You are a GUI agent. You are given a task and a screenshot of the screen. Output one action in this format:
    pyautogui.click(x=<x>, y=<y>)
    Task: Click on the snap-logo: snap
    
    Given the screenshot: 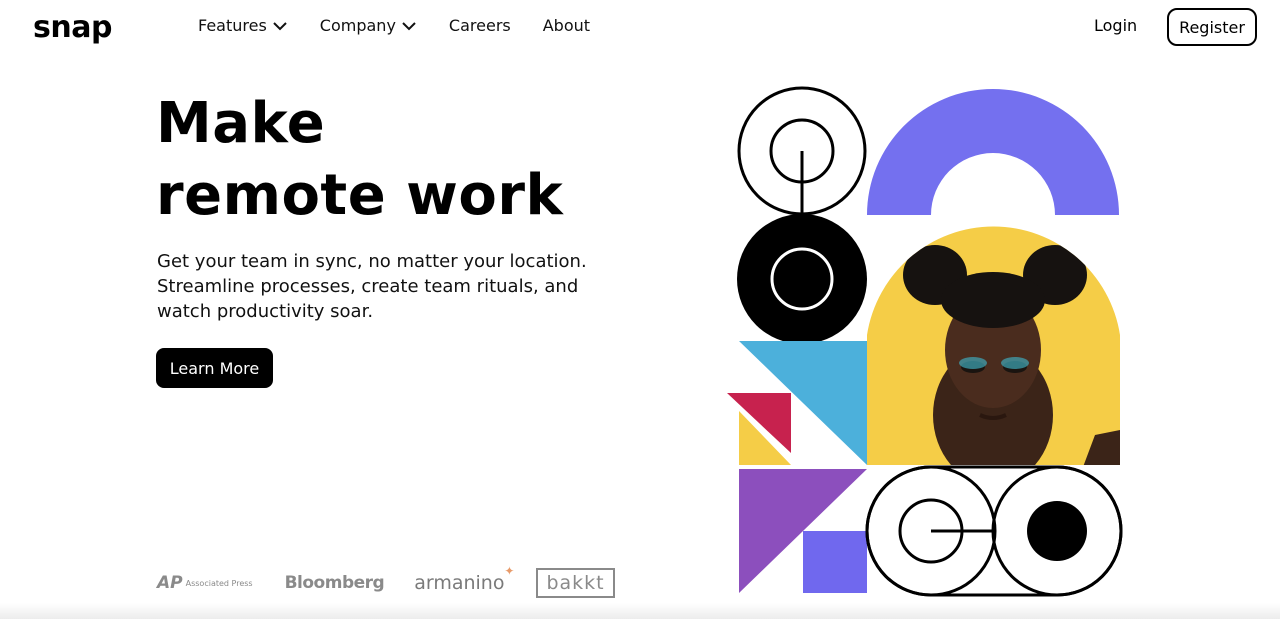 What is the action you would take?
    pyautogui.click(x=72, y=27)
    